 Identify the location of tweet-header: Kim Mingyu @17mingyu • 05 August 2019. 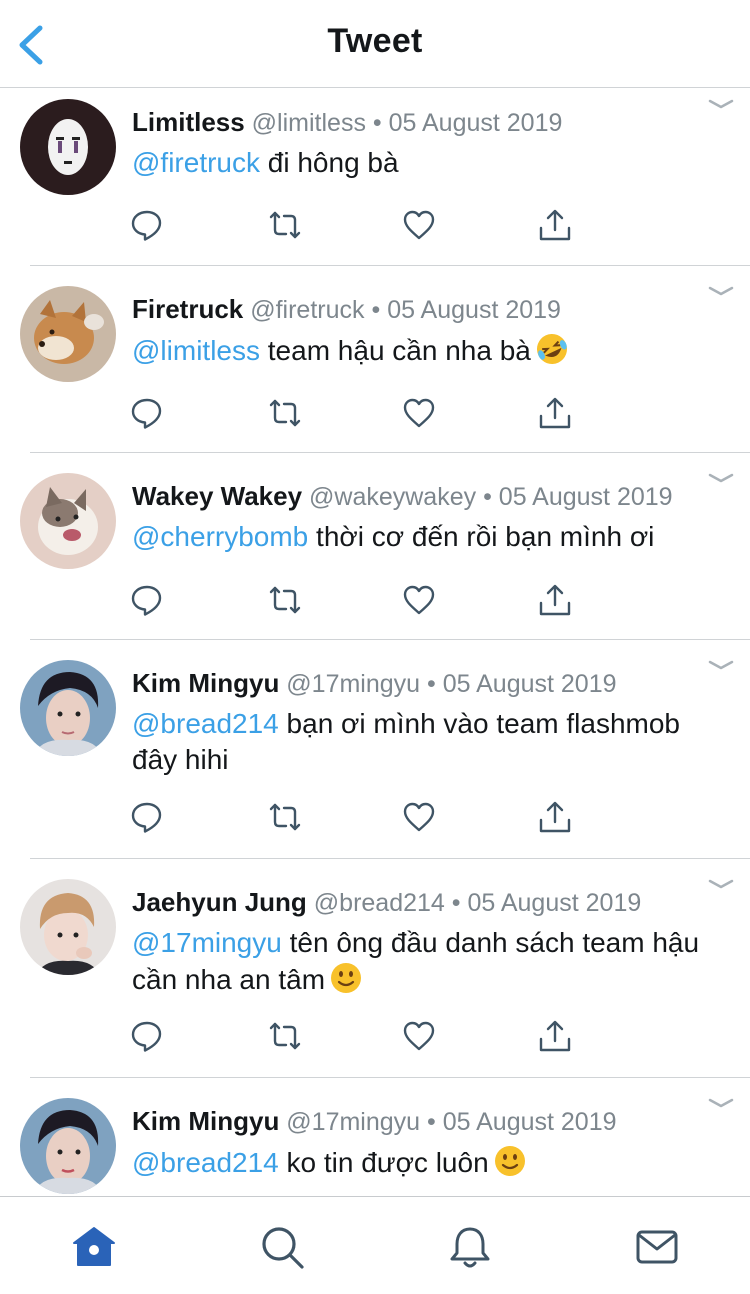
(374, 1121).